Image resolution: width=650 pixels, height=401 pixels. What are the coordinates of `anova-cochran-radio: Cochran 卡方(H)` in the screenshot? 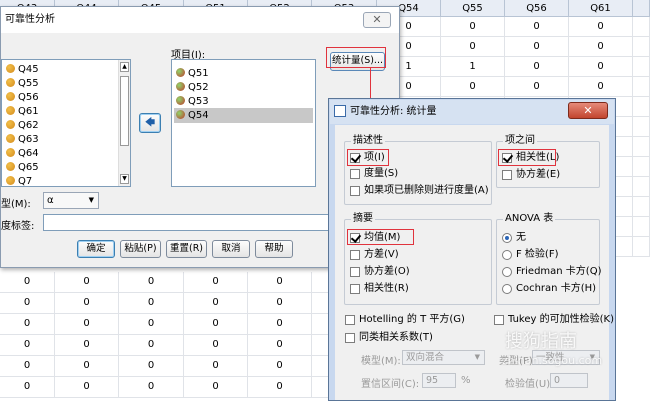 It's located at (549, 289).